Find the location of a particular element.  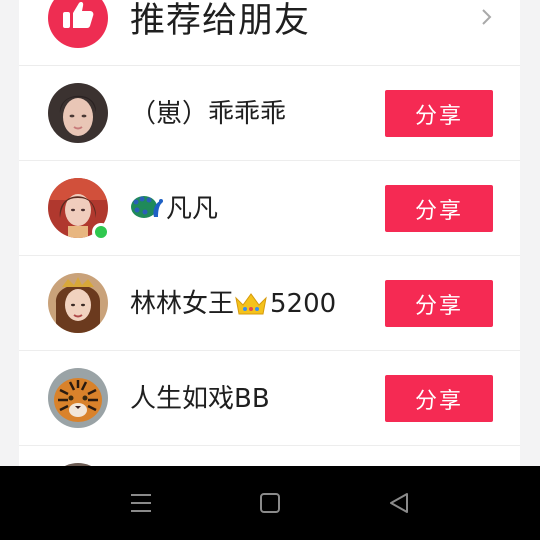

contact-name: 凡凡 is located at coordinates (174, 209).